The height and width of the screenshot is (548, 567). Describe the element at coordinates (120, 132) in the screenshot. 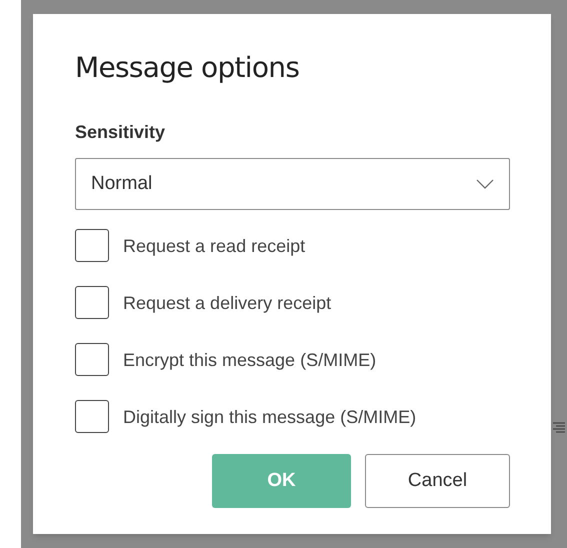

I see `field-label: Sensitivity` at that location.